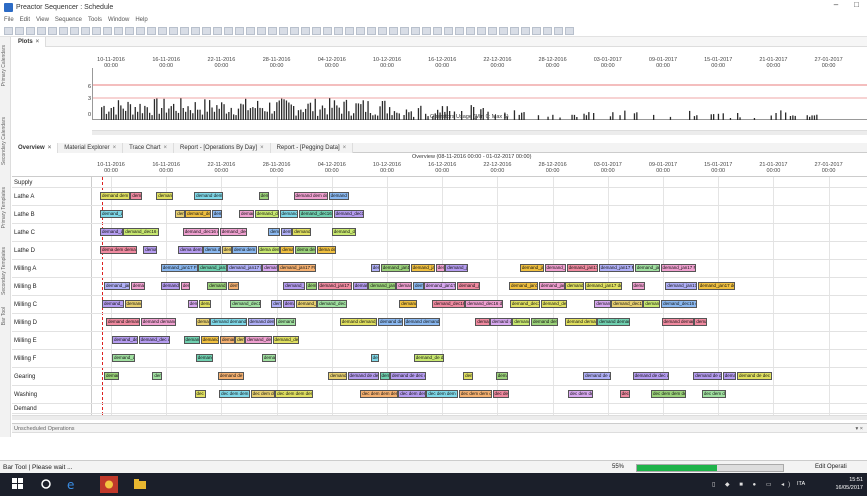 The height and width of the screenshot is (496, 867). Describe the element at coordinates (29, 41) in the screenshot. I see `tab-plots: Plots ×` at that location.